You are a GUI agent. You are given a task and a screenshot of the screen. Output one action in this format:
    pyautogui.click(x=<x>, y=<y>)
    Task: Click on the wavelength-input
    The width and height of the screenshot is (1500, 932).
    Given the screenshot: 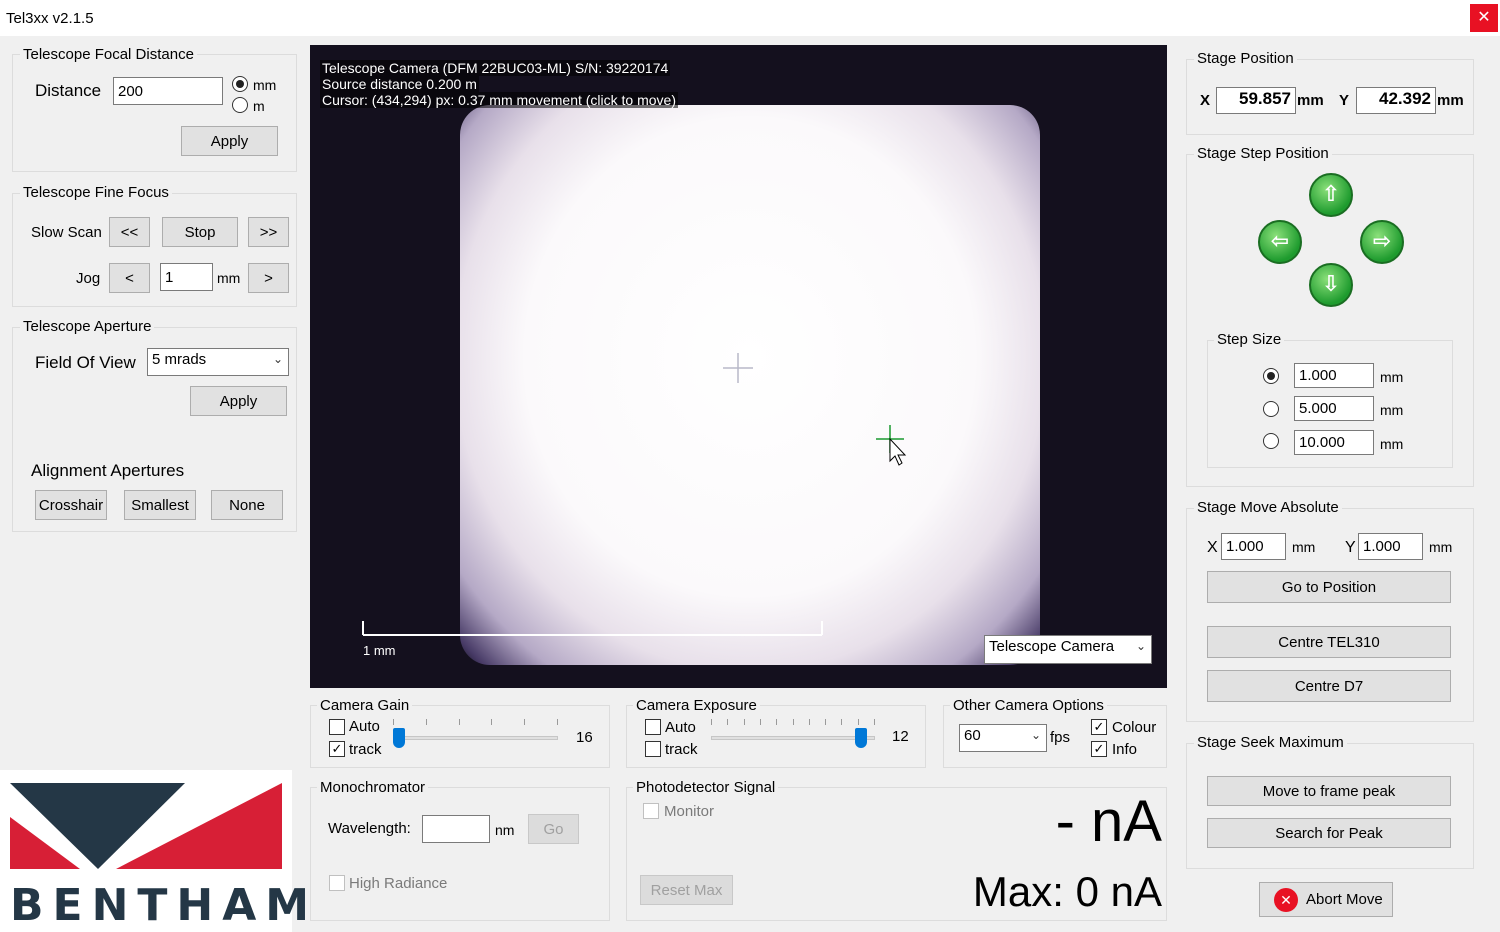 What is the action you would take?
    pyautogui.click(x=456, y=829)
    